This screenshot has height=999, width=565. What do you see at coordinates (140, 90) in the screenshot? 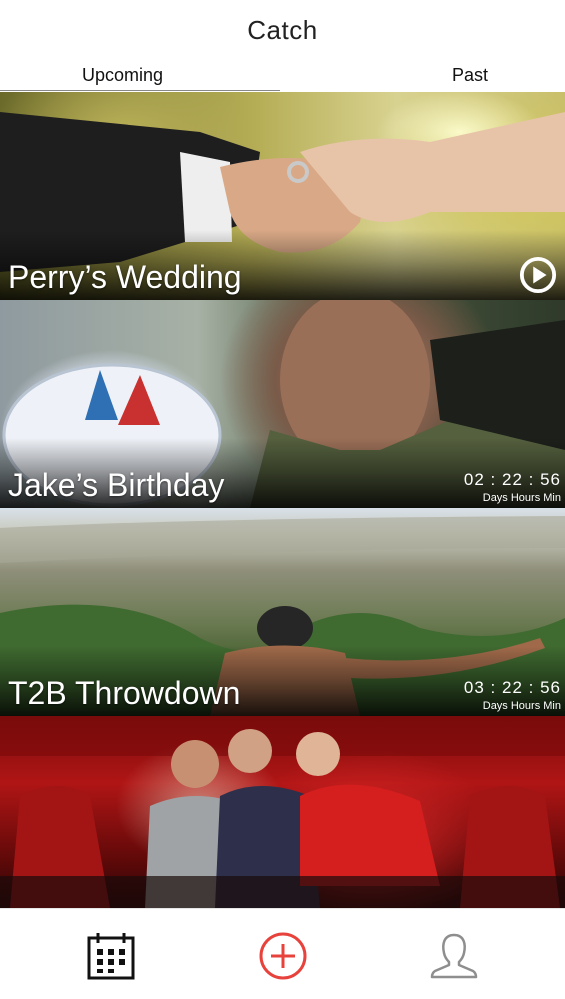
I see `active-tab-indicator` at bounding box center [140, 90].